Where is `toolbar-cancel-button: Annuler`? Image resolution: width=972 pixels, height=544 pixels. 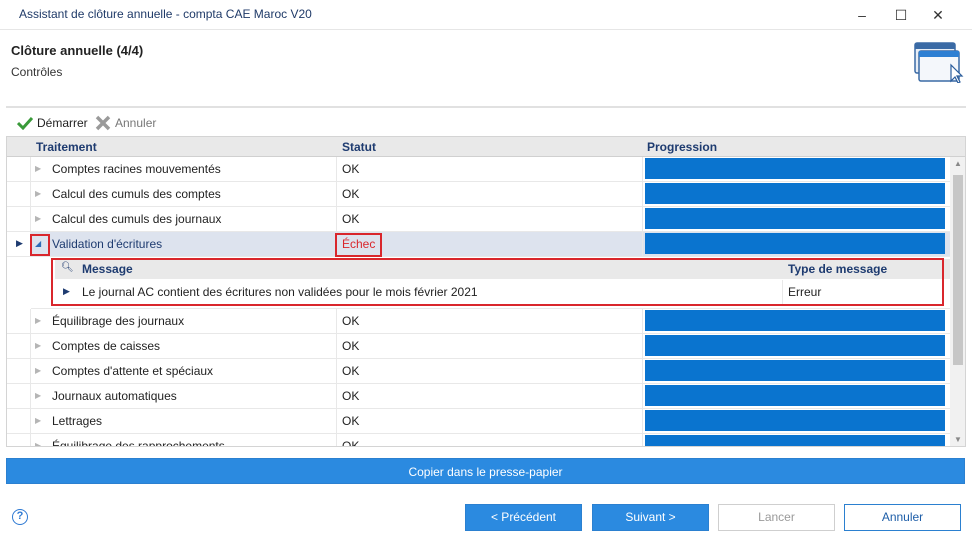
toolbar-cancel-button: Annuler is located at coordinates (125, 123).